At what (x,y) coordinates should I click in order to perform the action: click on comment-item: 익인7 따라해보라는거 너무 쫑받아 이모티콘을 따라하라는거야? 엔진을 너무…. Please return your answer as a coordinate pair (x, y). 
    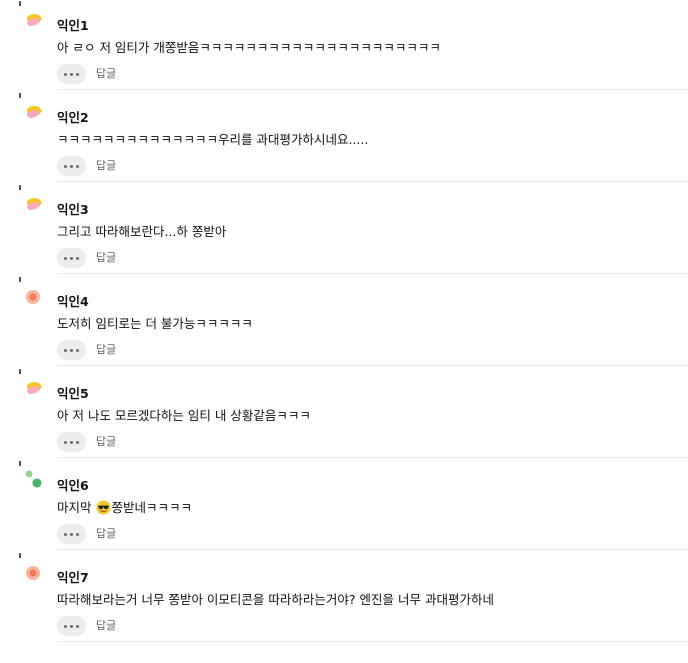
    Looking at the image, I should click on (344, 598).